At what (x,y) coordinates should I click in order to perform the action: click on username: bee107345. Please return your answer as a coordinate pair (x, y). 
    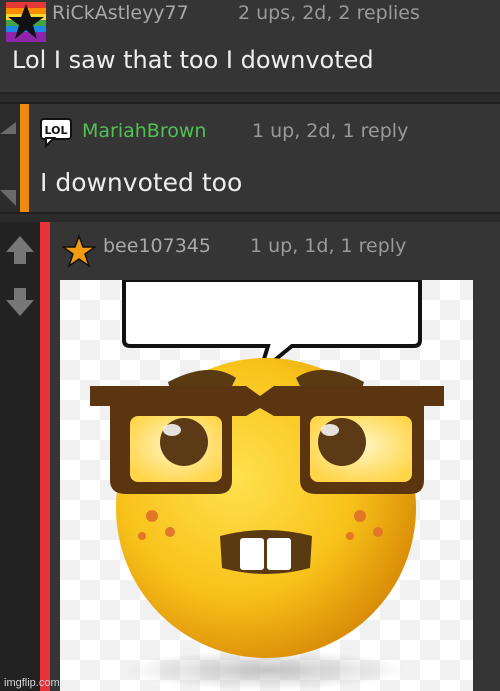
    Looking at the image, I should click on (157, 246).